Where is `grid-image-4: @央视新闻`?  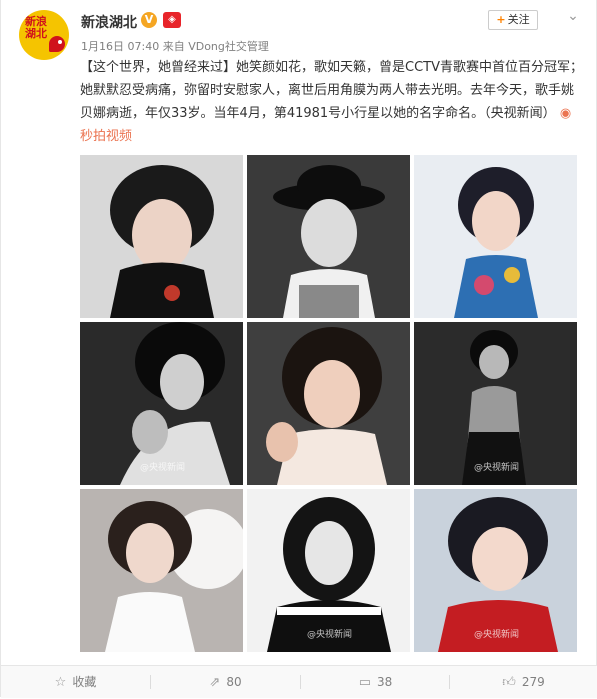
grid-image-4: @央视新闻 is located at coordinates (161, 403).